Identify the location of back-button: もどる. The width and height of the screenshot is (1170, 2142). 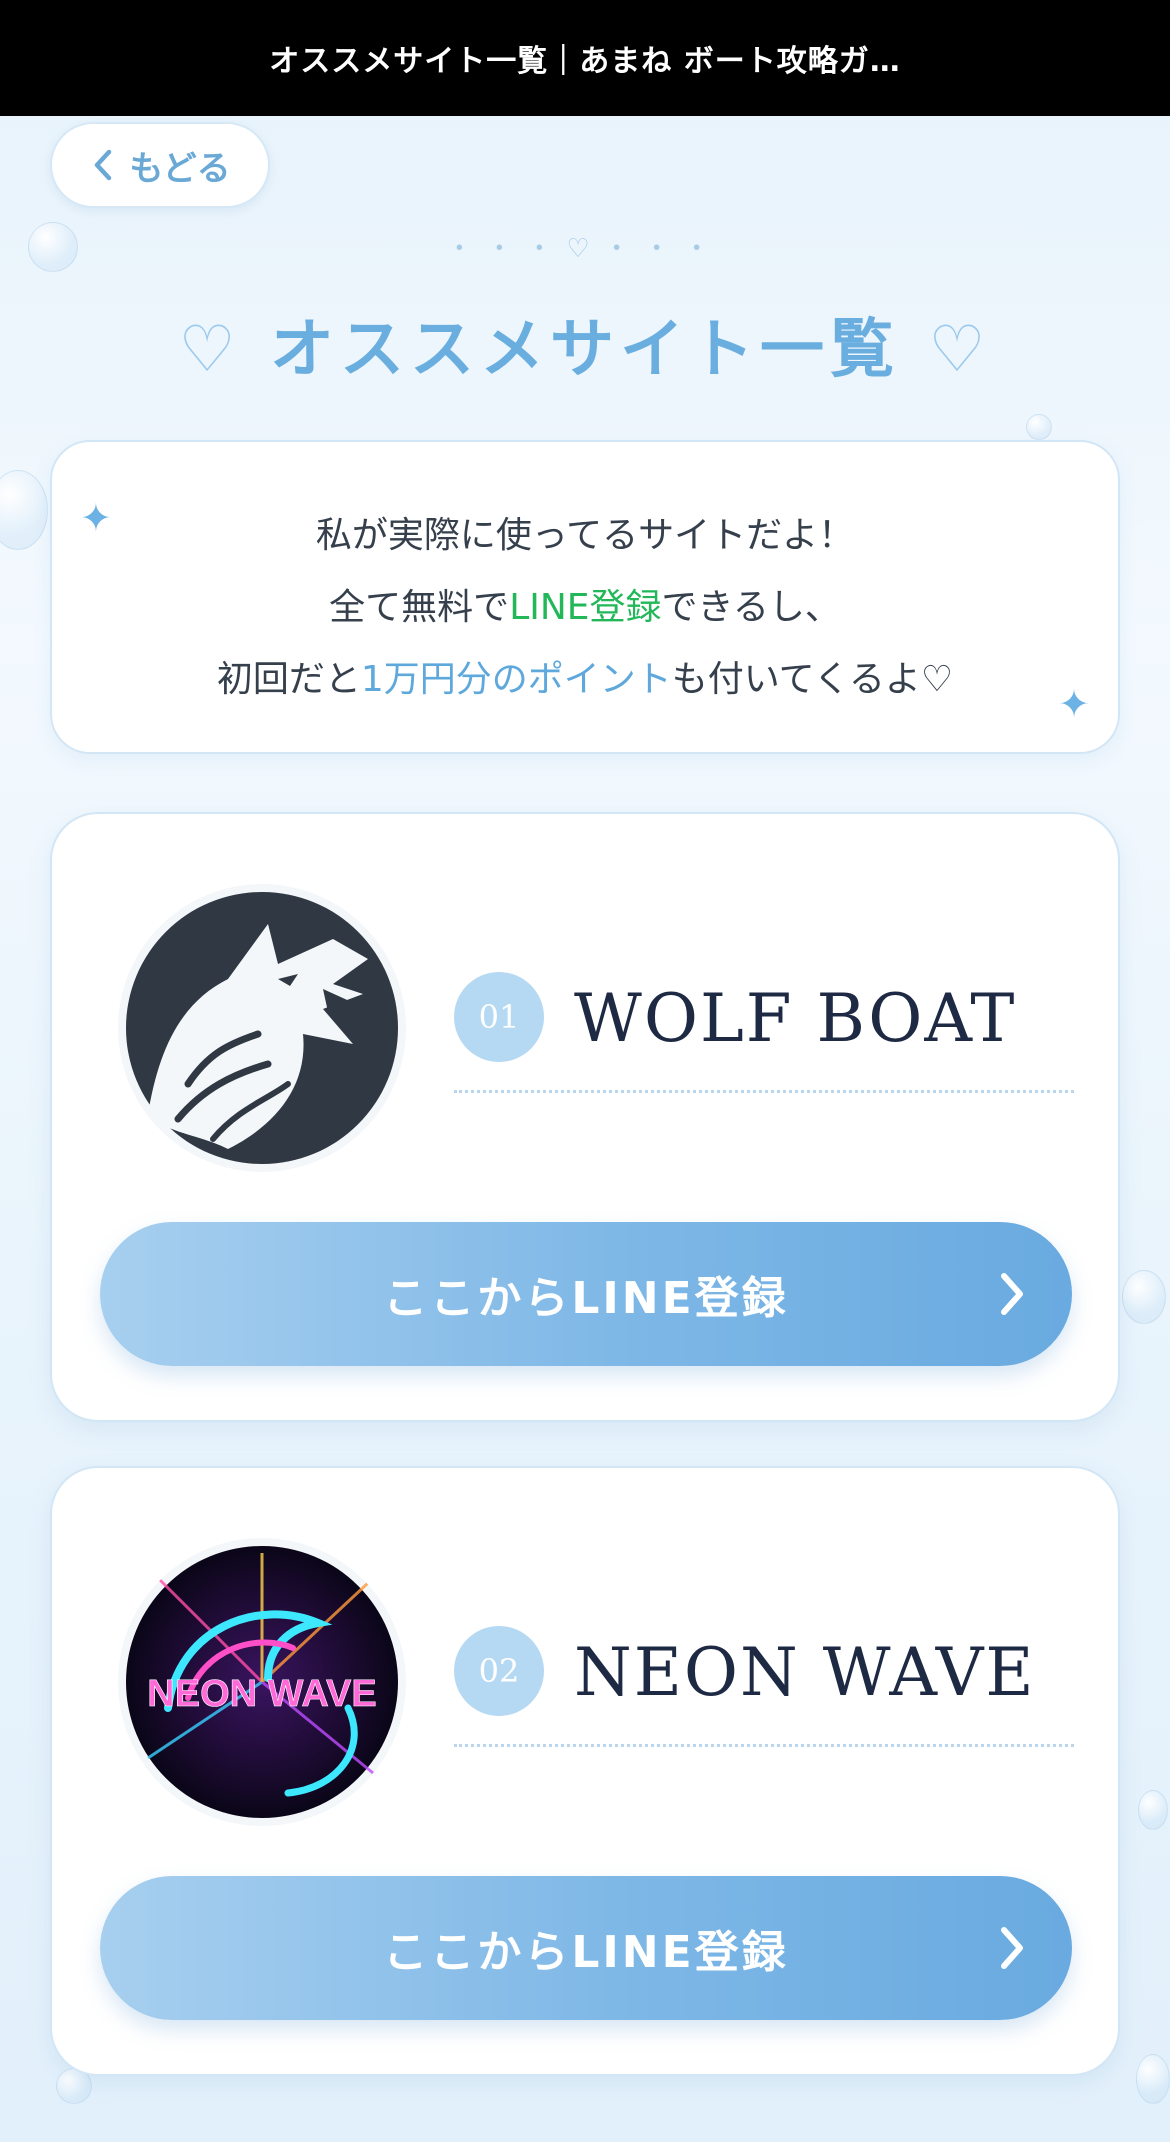
(160, 165).